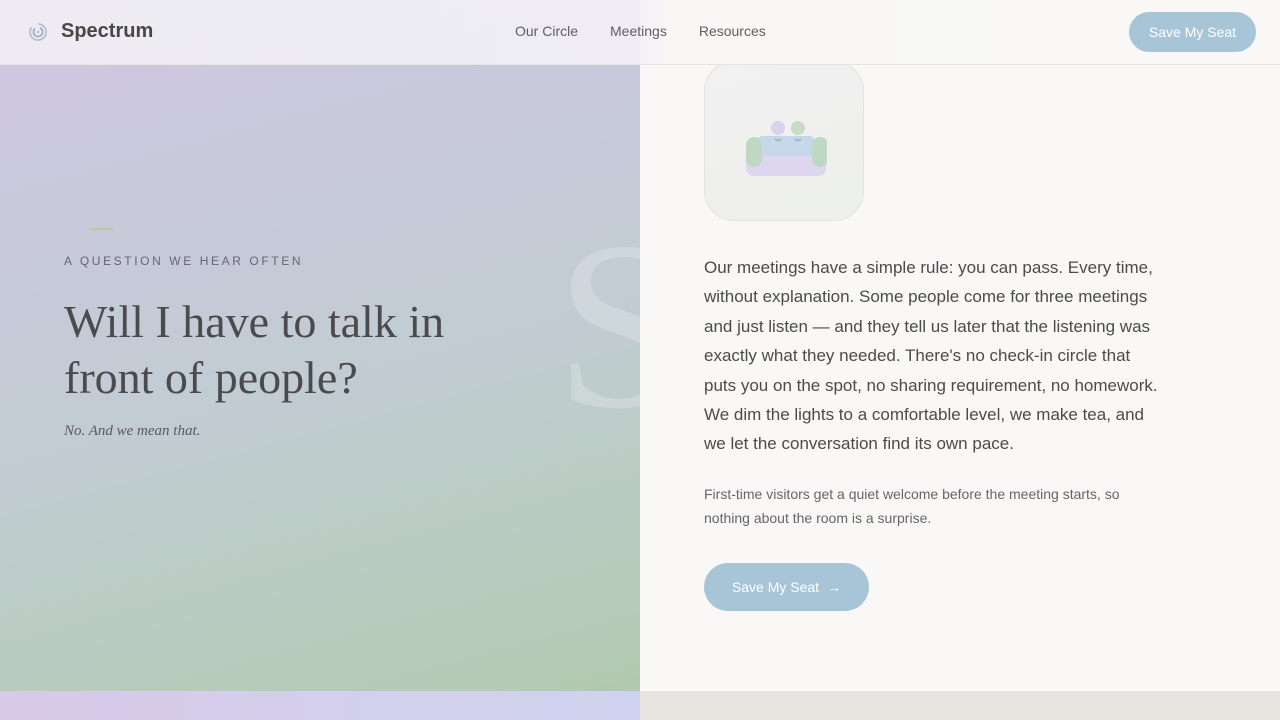 This screenshot has width=1280, height=720. Describe the element at coordinates (38, 31) in the screenshot. I see `spiral-logo-icon` at that location.